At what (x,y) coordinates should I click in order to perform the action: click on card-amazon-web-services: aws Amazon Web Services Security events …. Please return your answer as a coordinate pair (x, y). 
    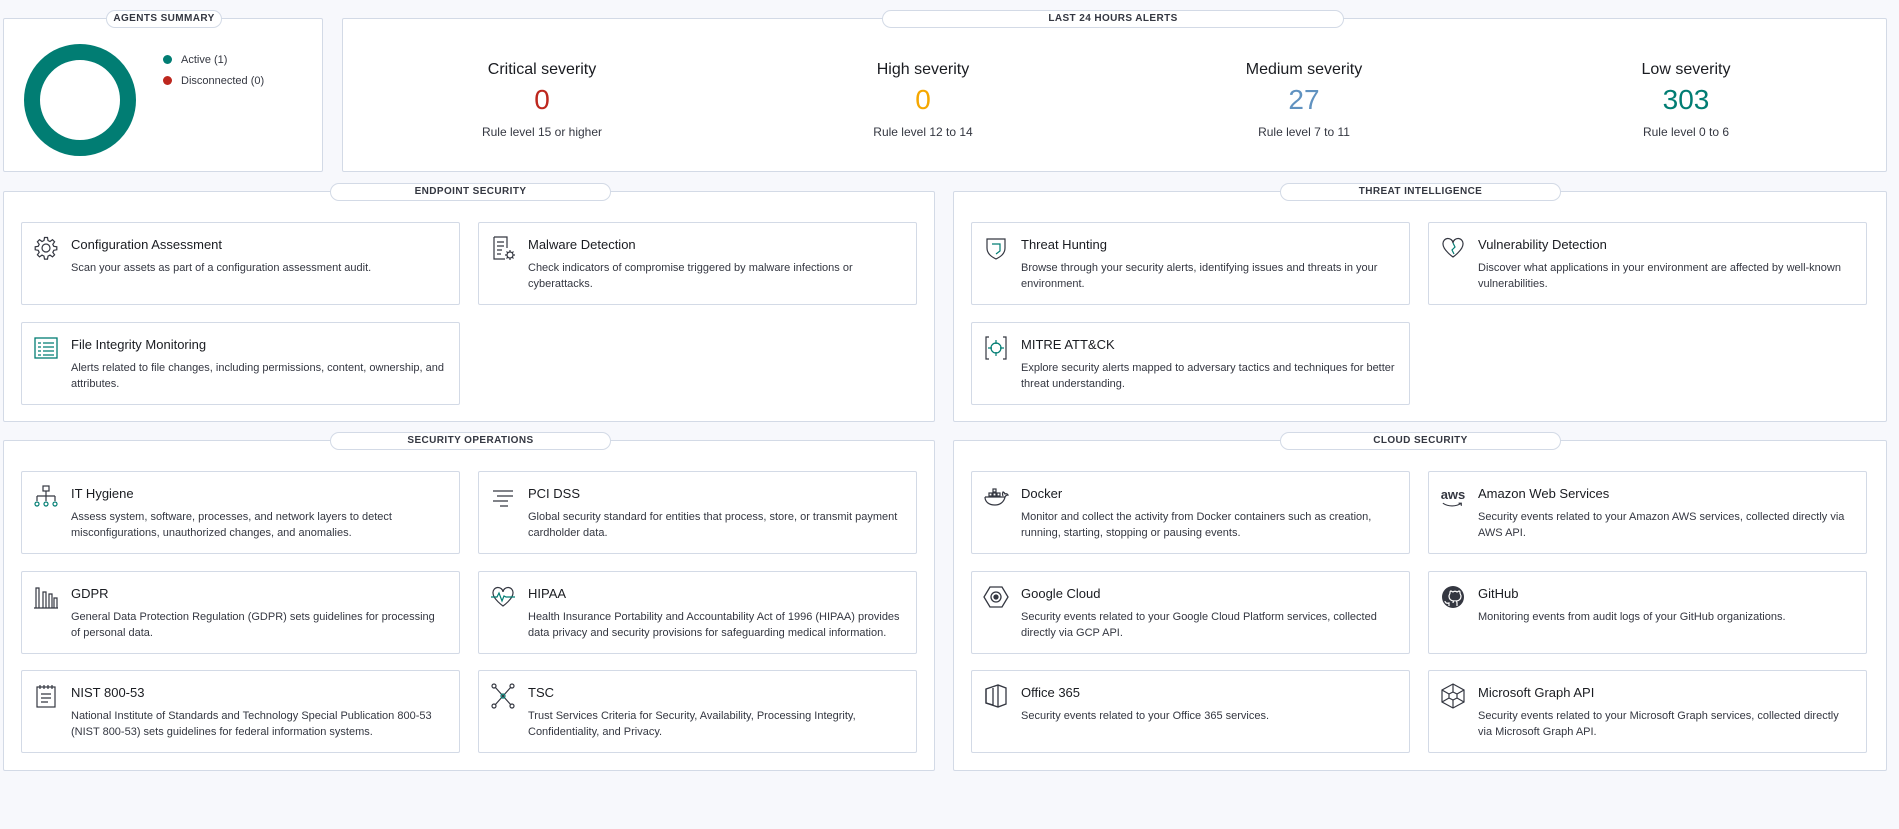
    Looking at the image, I should click on (1647, 512).